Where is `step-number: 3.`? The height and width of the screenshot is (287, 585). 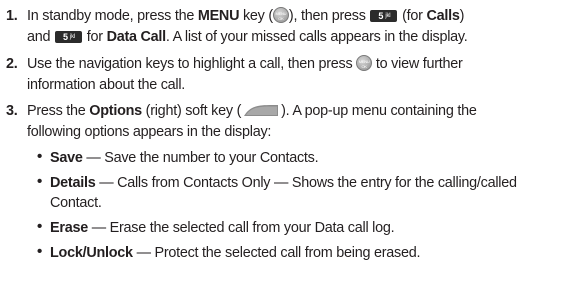 step-number: 3. is located at coordinates (12, 111).